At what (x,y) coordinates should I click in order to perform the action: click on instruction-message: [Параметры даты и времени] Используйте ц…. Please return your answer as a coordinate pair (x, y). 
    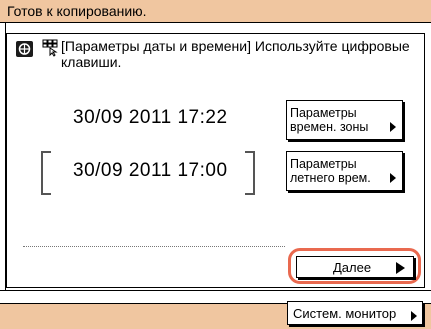
    Looking at the image, I should click on (235, 54).